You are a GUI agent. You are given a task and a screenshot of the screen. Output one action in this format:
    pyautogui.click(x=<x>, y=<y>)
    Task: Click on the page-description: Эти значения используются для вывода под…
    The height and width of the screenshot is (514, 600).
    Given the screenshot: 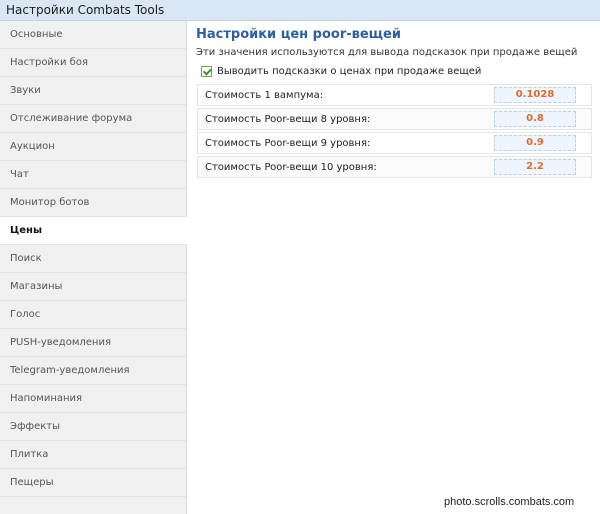 What is the action you would take?
    pyautogui.click(x=387, y=52)
    